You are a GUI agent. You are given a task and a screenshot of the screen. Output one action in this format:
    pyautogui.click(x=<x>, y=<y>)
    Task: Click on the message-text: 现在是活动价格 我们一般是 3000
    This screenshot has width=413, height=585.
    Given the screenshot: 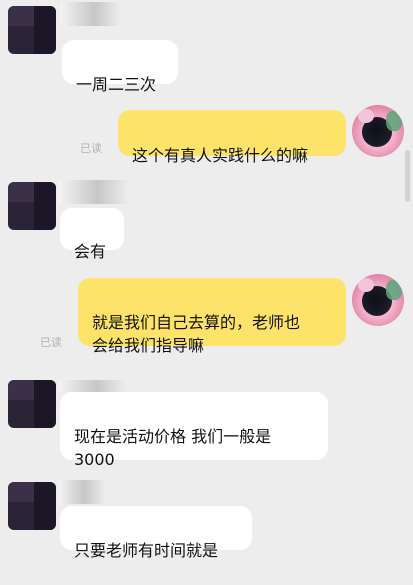 What is the action you would take?
    pyautogui.click(x=173, y=448)
    